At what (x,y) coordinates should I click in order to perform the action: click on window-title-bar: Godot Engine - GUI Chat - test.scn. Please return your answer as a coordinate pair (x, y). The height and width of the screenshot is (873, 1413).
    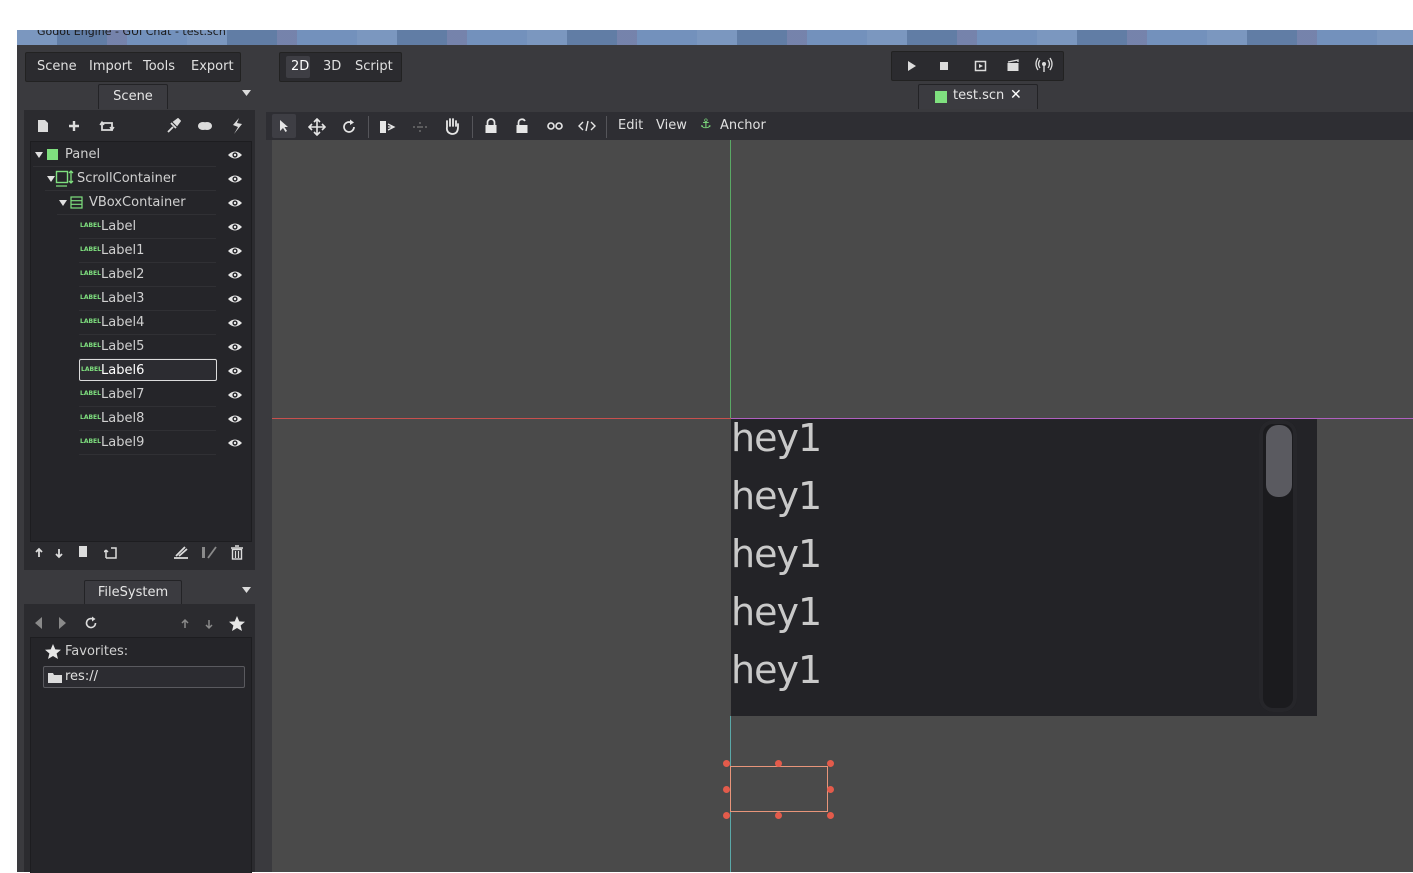
    Looking at the image, I should click on (715, 37).